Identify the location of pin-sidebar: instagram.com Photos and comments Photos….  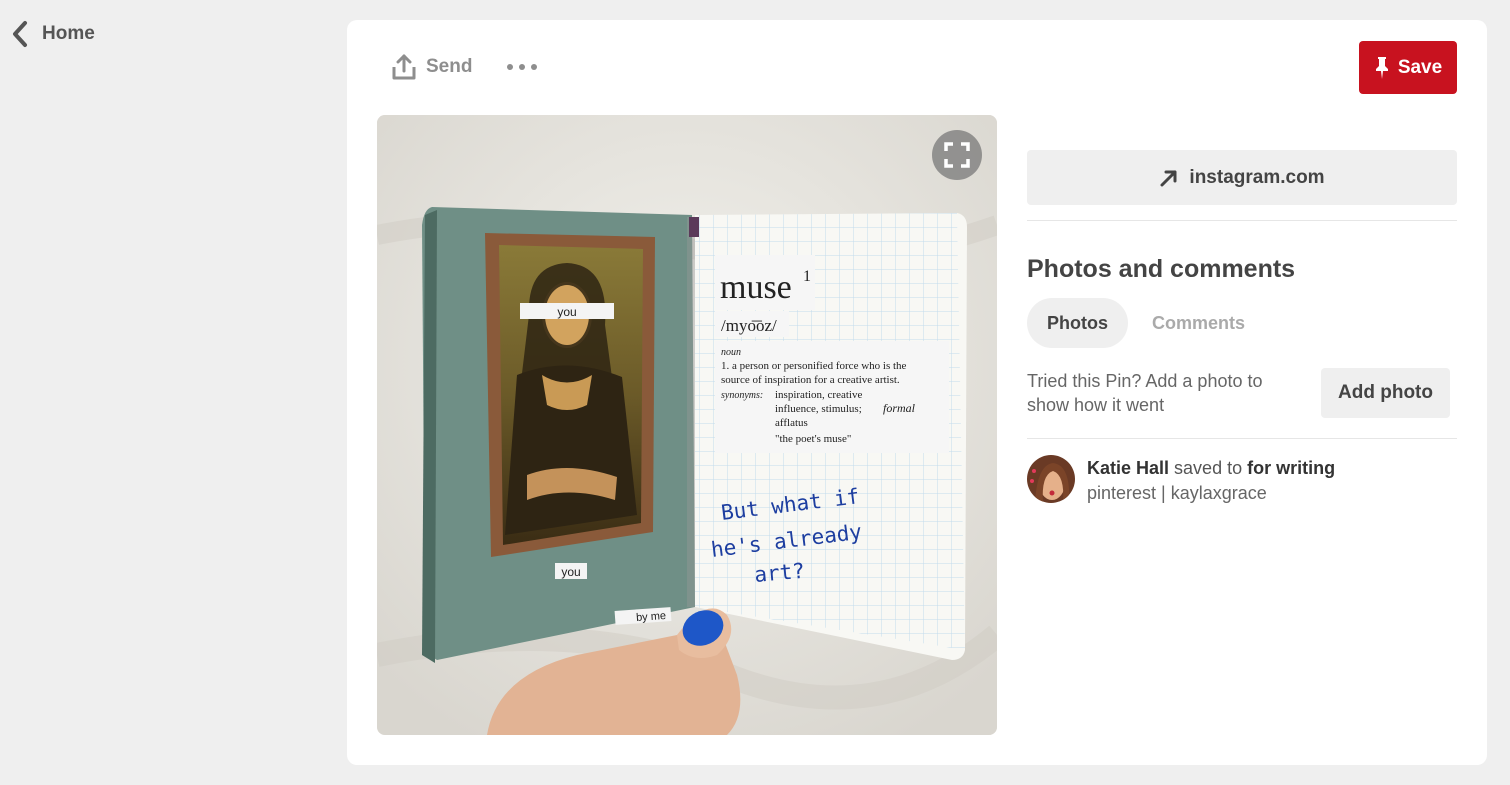
(1242, 327).